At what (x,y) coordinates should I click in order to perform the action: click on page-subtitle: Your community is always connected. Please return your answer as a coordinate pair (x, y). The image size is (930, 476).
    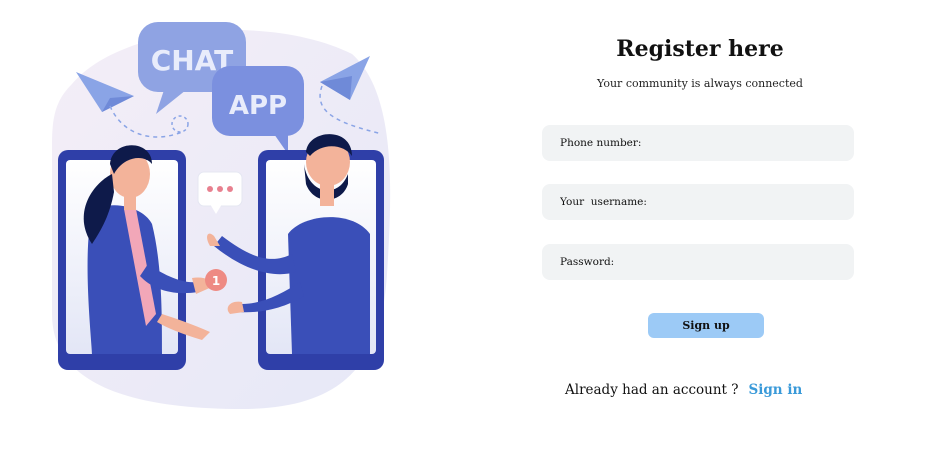
    Looking at the image, I should click on (700, 83).